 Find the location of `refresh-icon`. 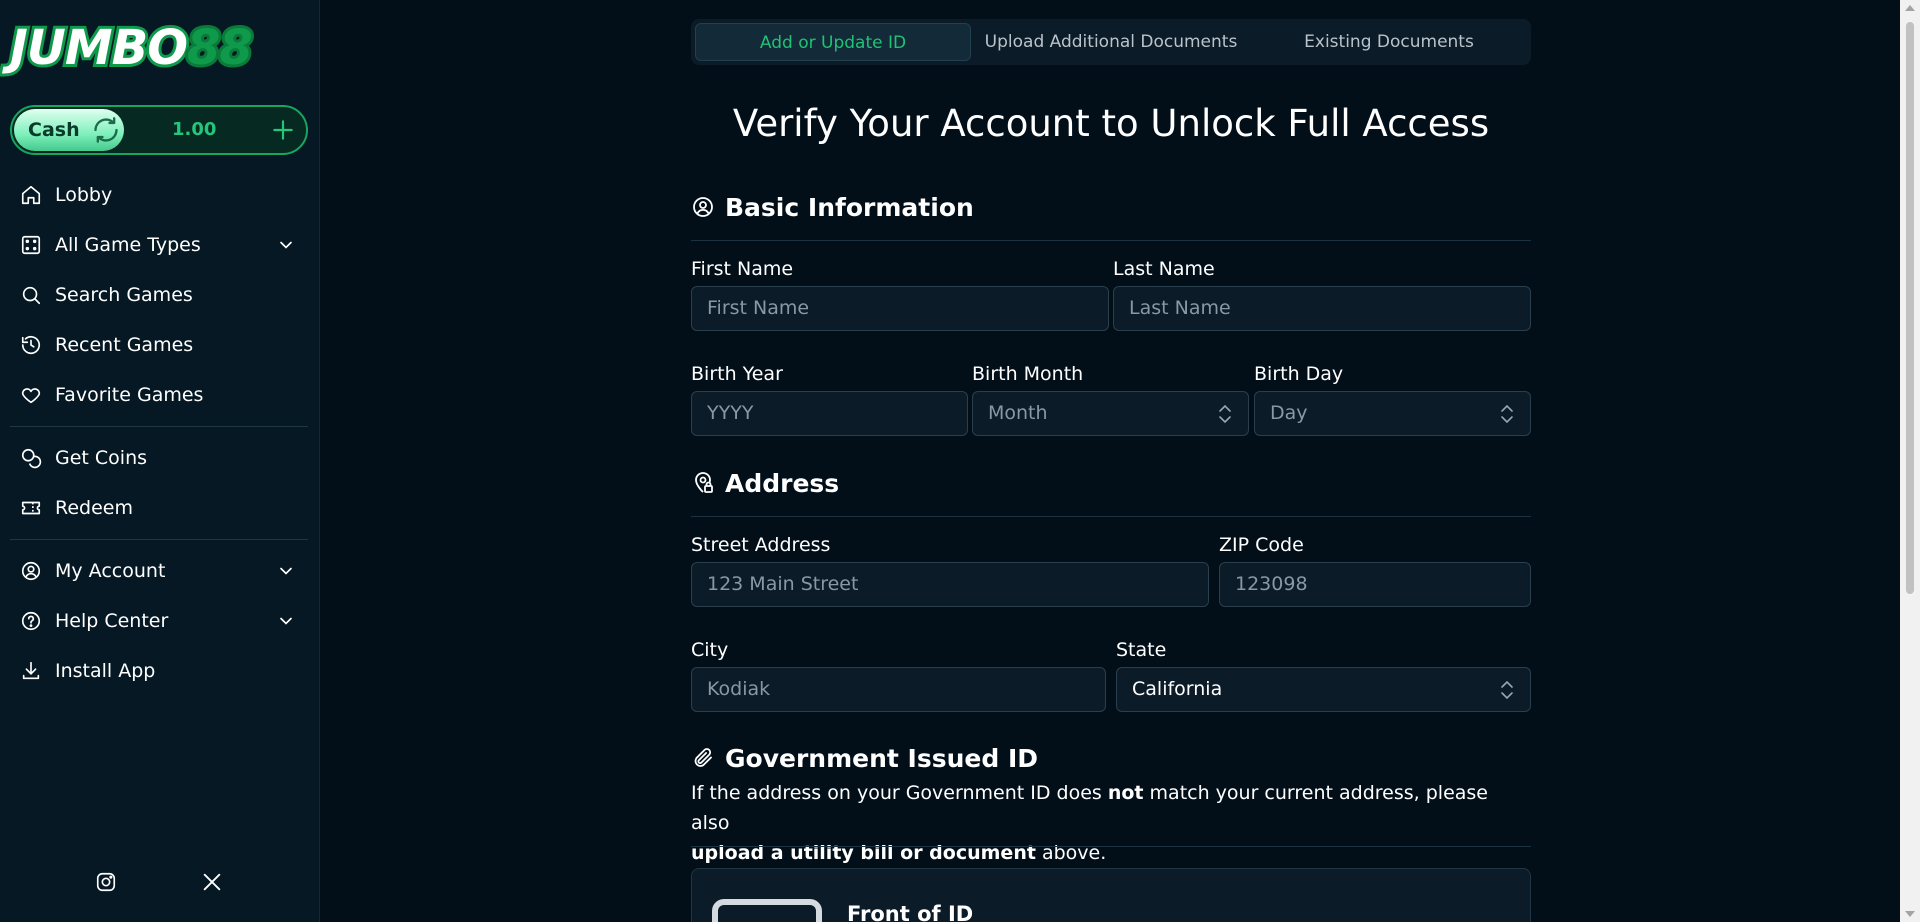

refresh-icon is located at coordinates (105, 130).